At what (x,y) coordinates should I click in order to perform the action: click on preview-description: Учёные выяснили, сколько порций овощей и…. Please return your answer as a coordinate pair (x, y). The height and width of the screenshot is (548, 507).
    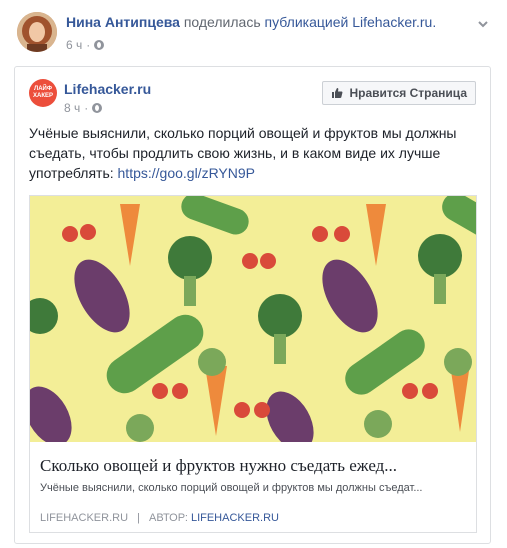
    Looking at the image, I should click on (231, 488).